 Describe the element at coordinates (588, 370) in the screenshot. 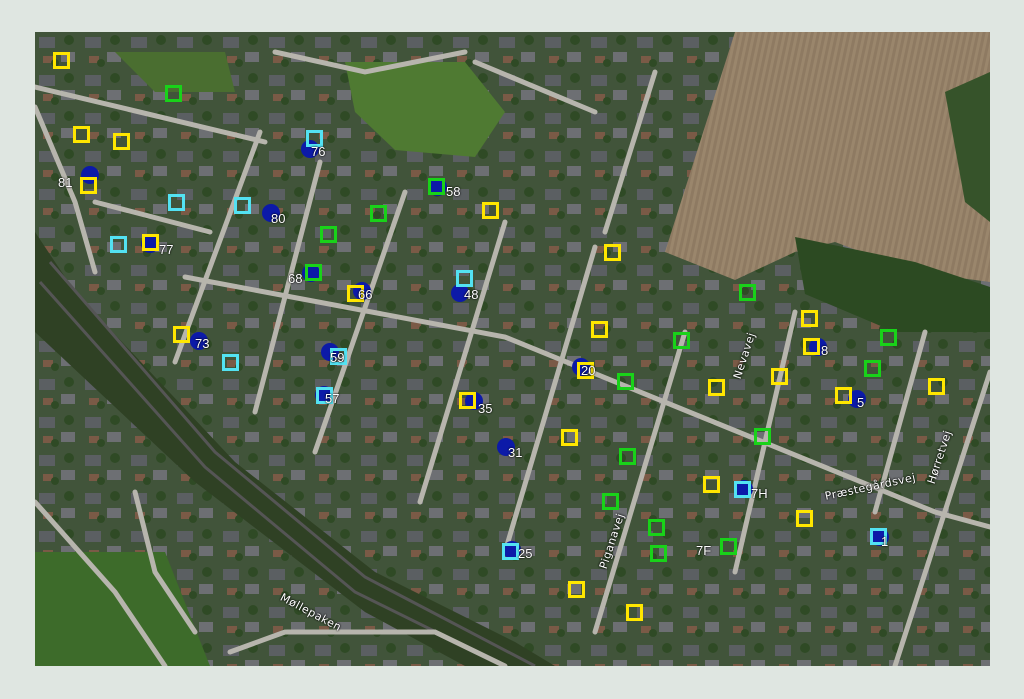

I see `point-label-20: 20` at that location.